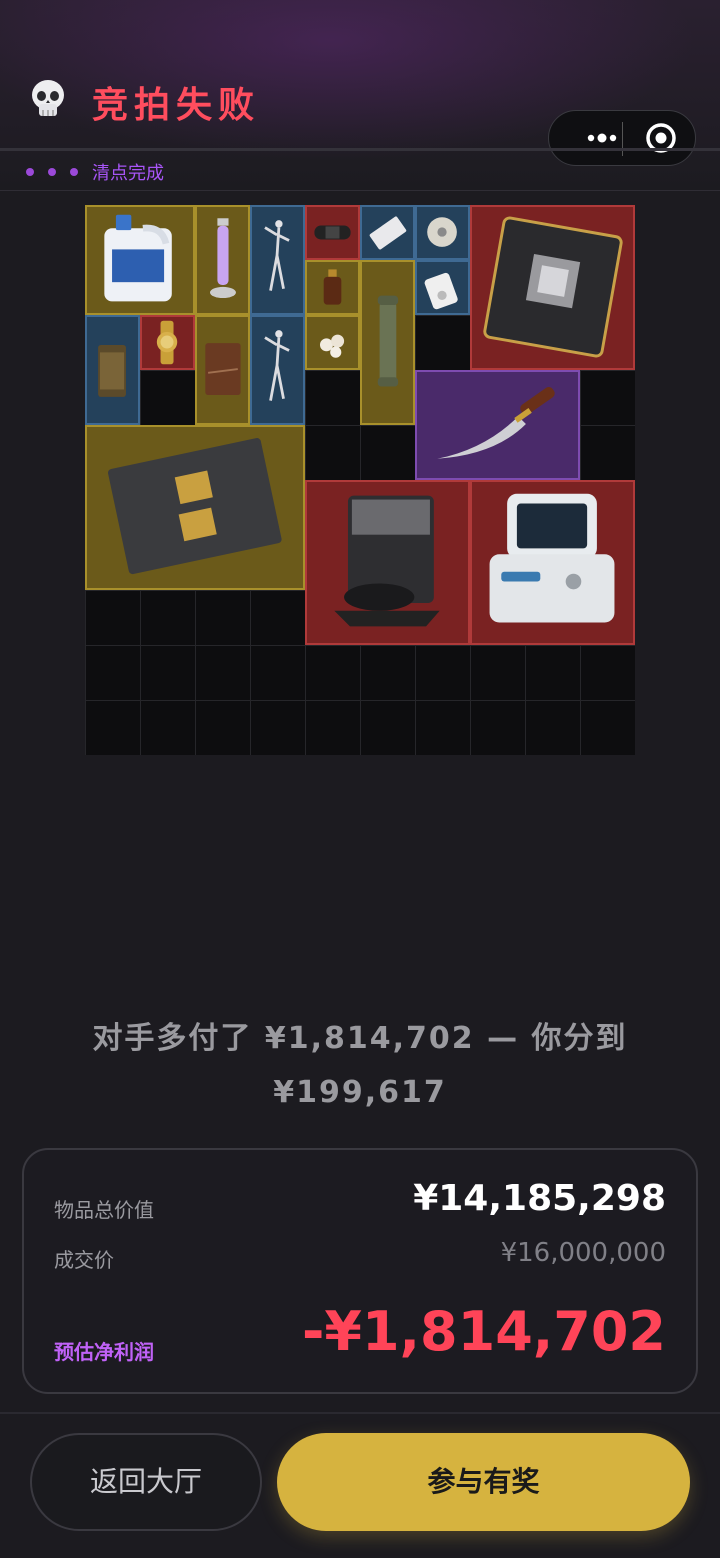 The image size is (720, 1558). Describe the element at coordinates (84, 1260) in the screenshot. I see `deal-price-label: 成交价` at that location.